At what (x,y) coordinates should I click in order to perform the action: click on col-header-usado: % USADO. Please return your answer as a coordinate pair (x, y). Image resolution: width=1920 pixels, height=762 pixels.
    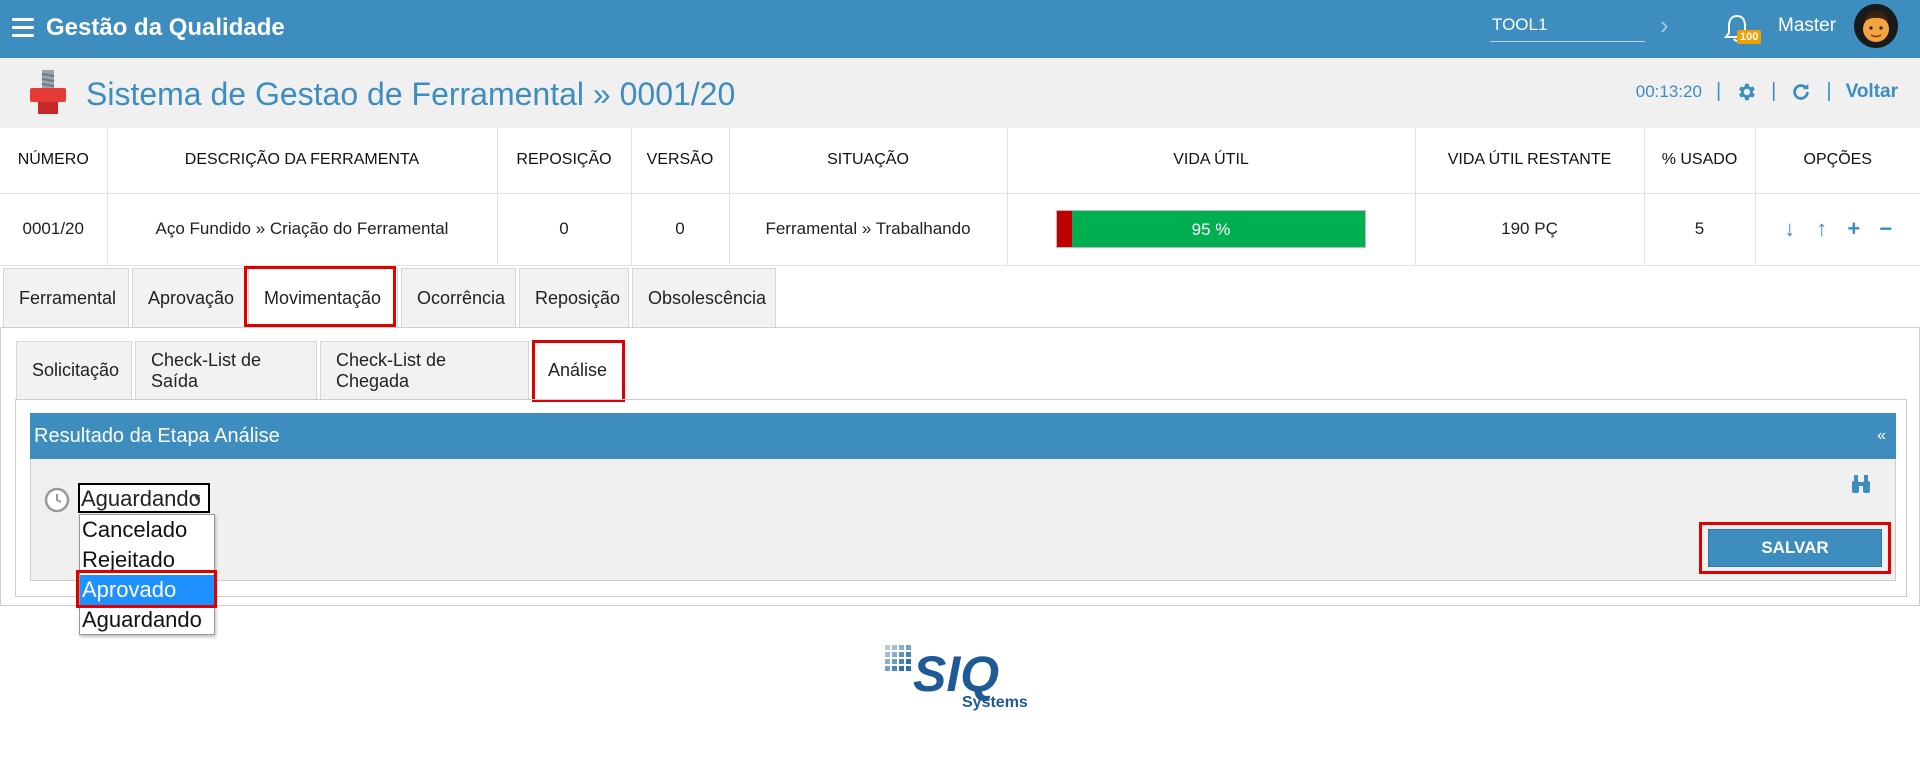
    Looking at the image, I should click on (1700, 161).